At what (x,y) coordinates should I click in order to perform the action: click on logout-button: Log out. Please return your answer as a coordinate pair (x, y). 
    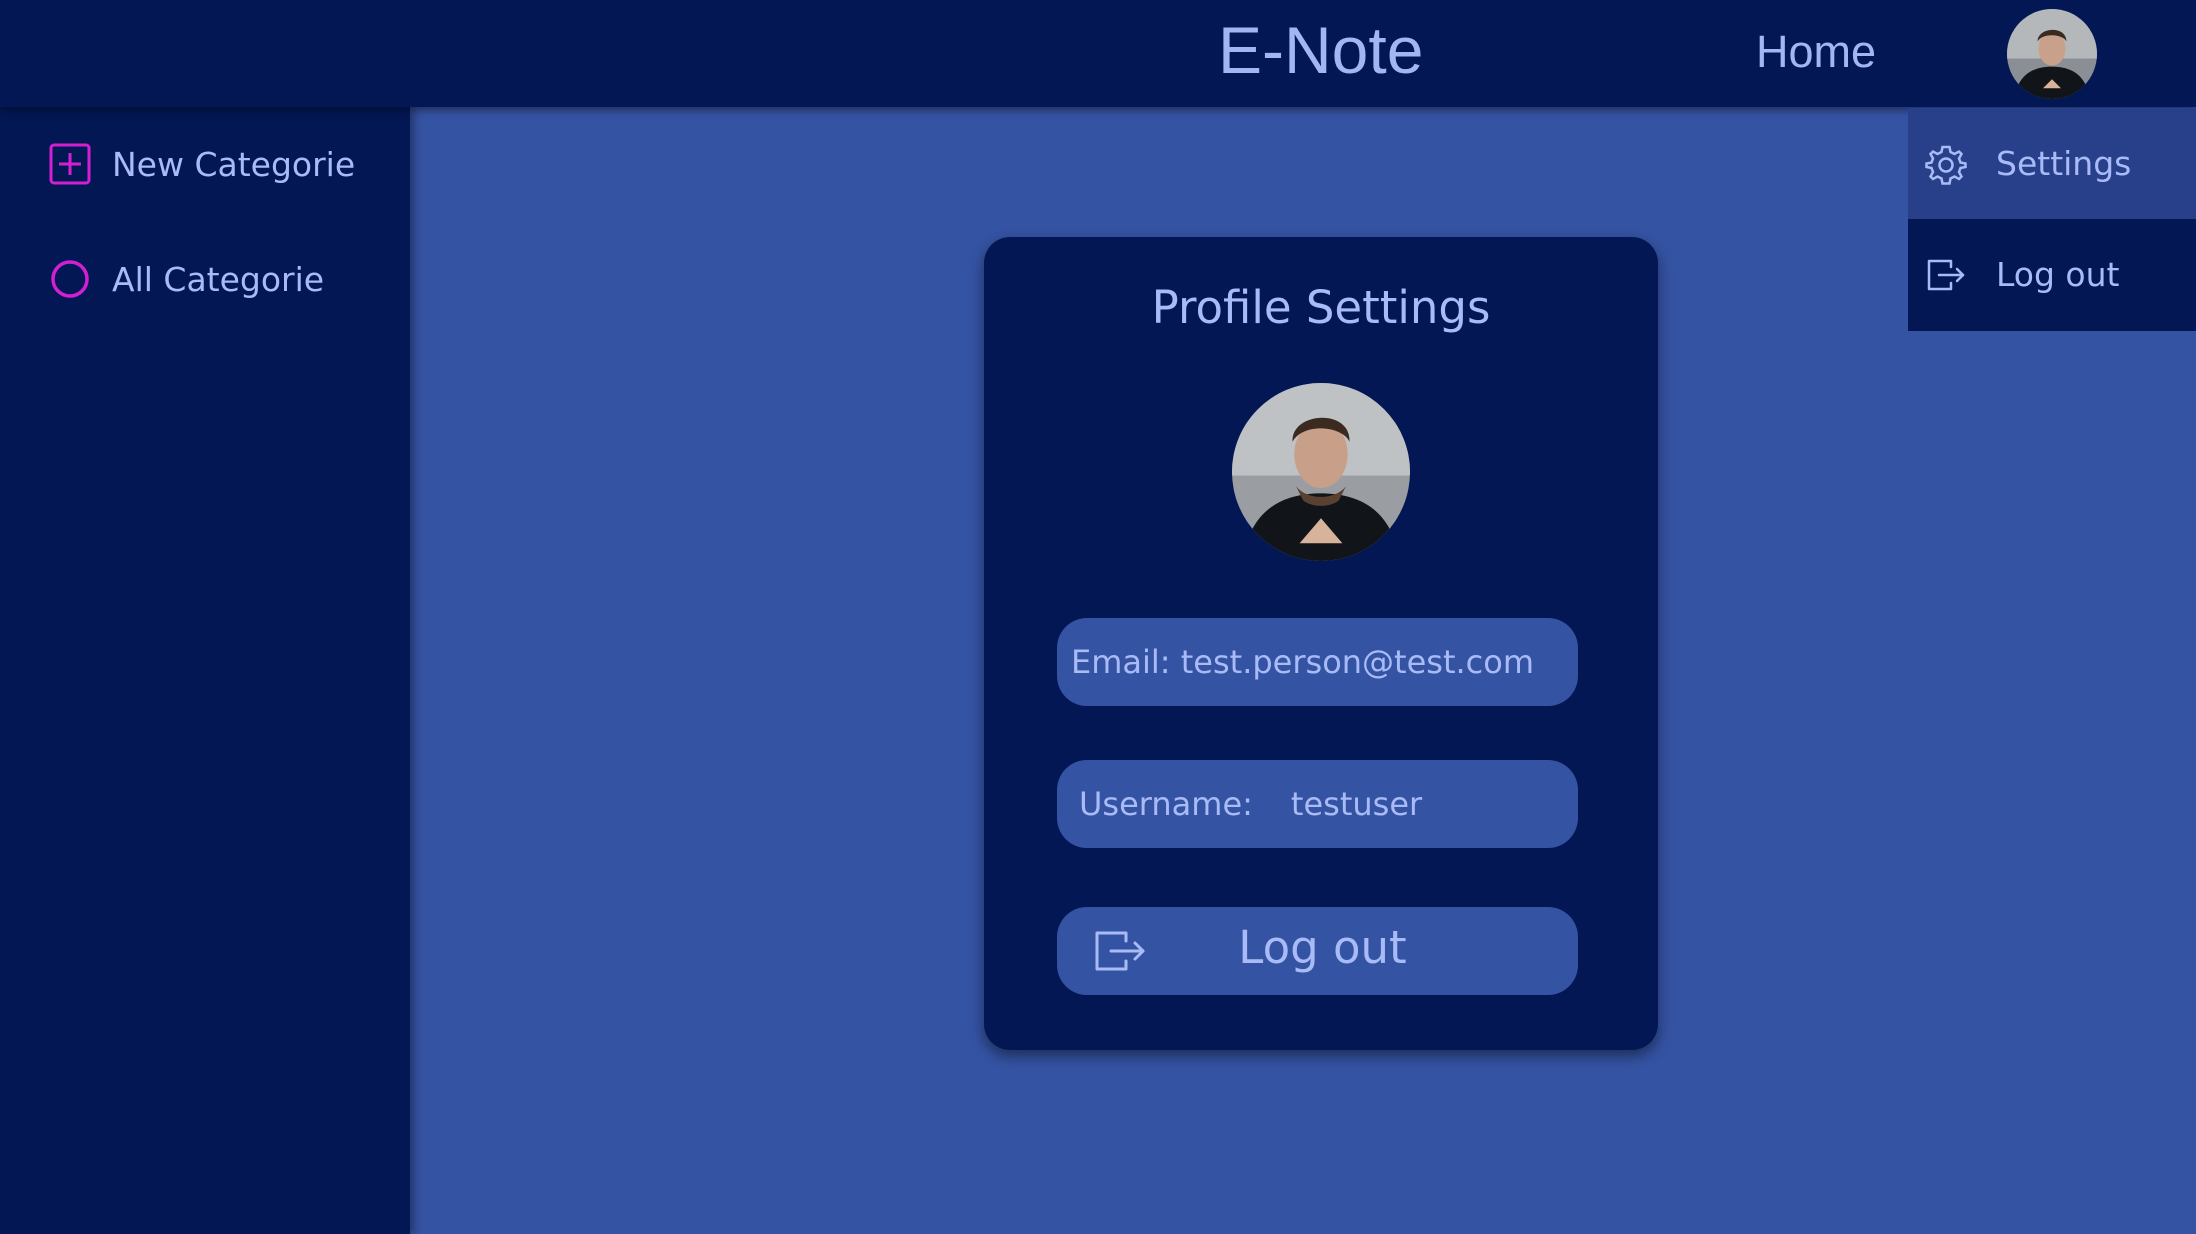
    Looking at the image, I should click on (1317, 951).